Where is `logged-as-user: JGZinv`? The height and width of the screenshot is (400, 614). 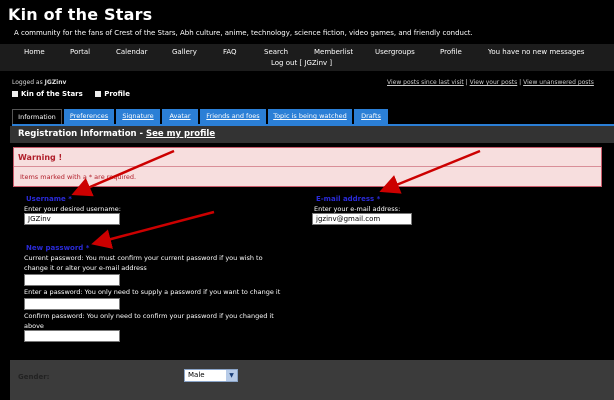
logged-as-user: JGZinv is located at coordinates (55, 82).